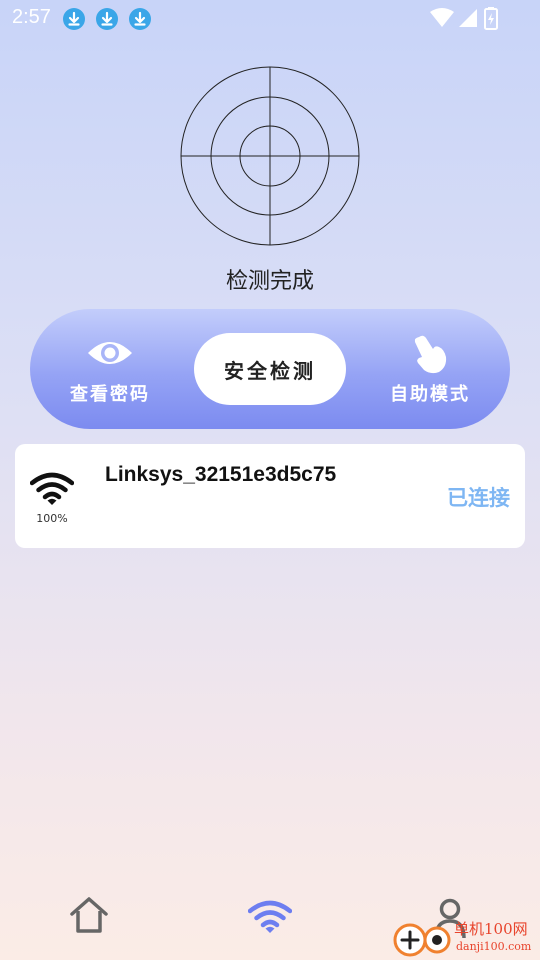 The image size is (540, 960). What do you see at coordinates (430, 354) in the screenshot?
I see `hand-pointer-icon` at bounding box center [430, 354].